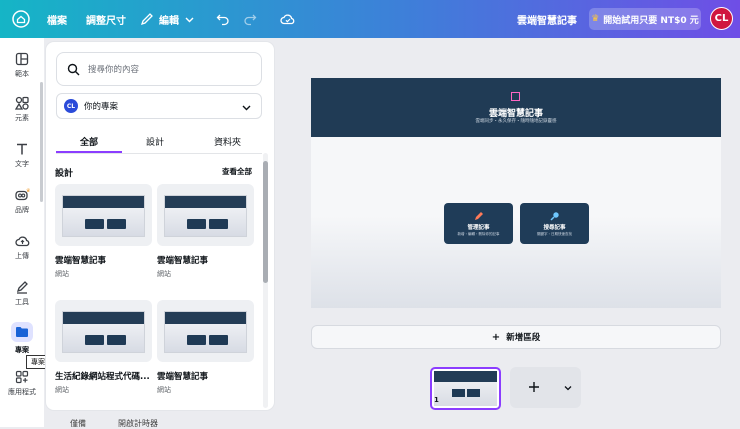 Image resolution: width=740 pixels, height=429 pixels. What do you see at coordinates (516, 121) in the screenshot?
I see `hero-subtitle: 雲端同步・永久保存・隨時隨地記錄靈感` at bounding box center [516, 121].